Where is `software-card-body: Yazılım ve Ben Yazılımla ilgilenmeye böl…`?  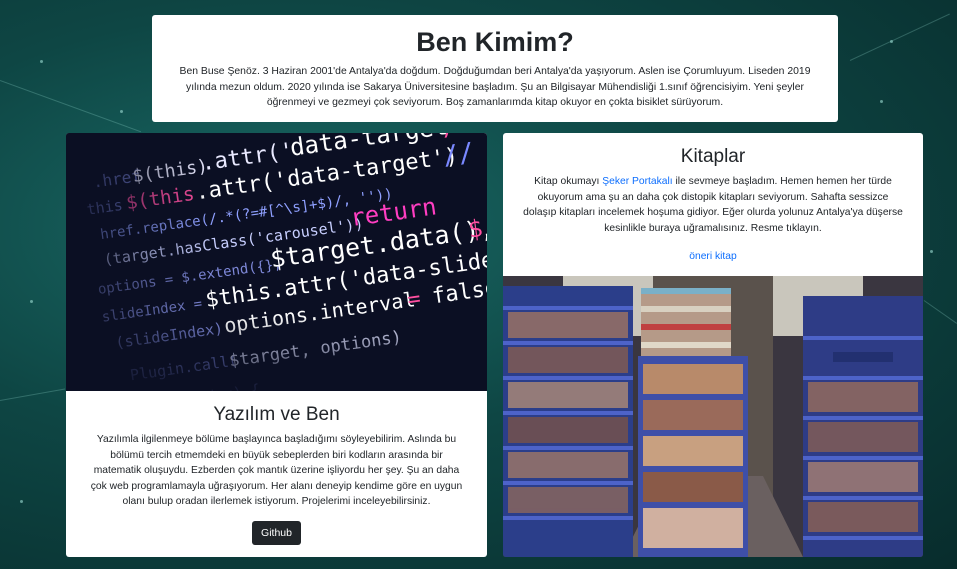 software-card-body: Yazılım ve Ben Yazılımla ilgilenmeye böl… is located at coordinates (276, 468).